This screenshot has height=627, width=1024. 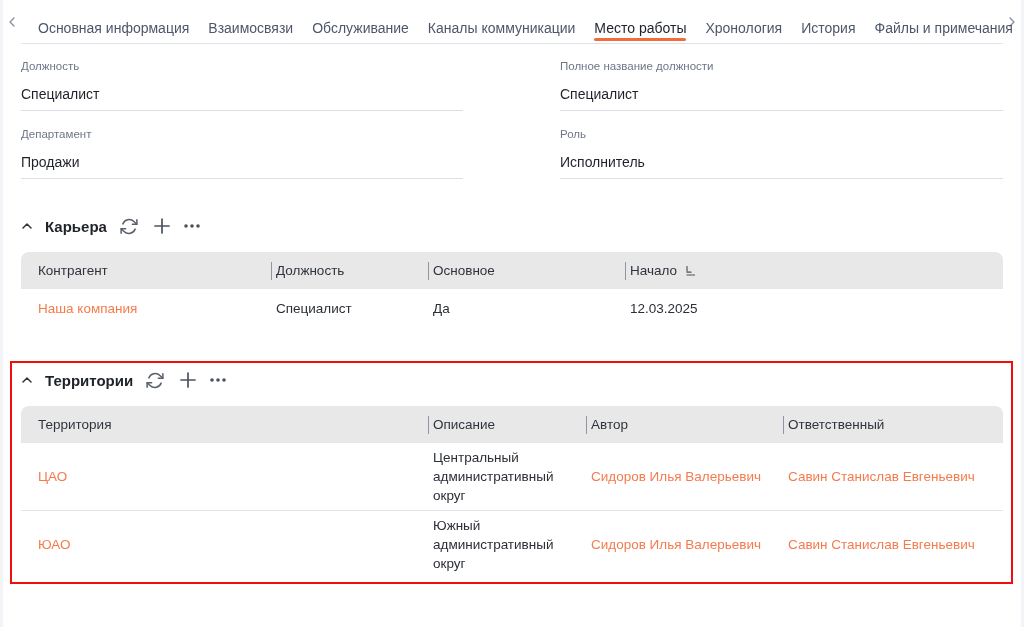 I want to click on chevron-right-icon, so click(x=1012, y=21).